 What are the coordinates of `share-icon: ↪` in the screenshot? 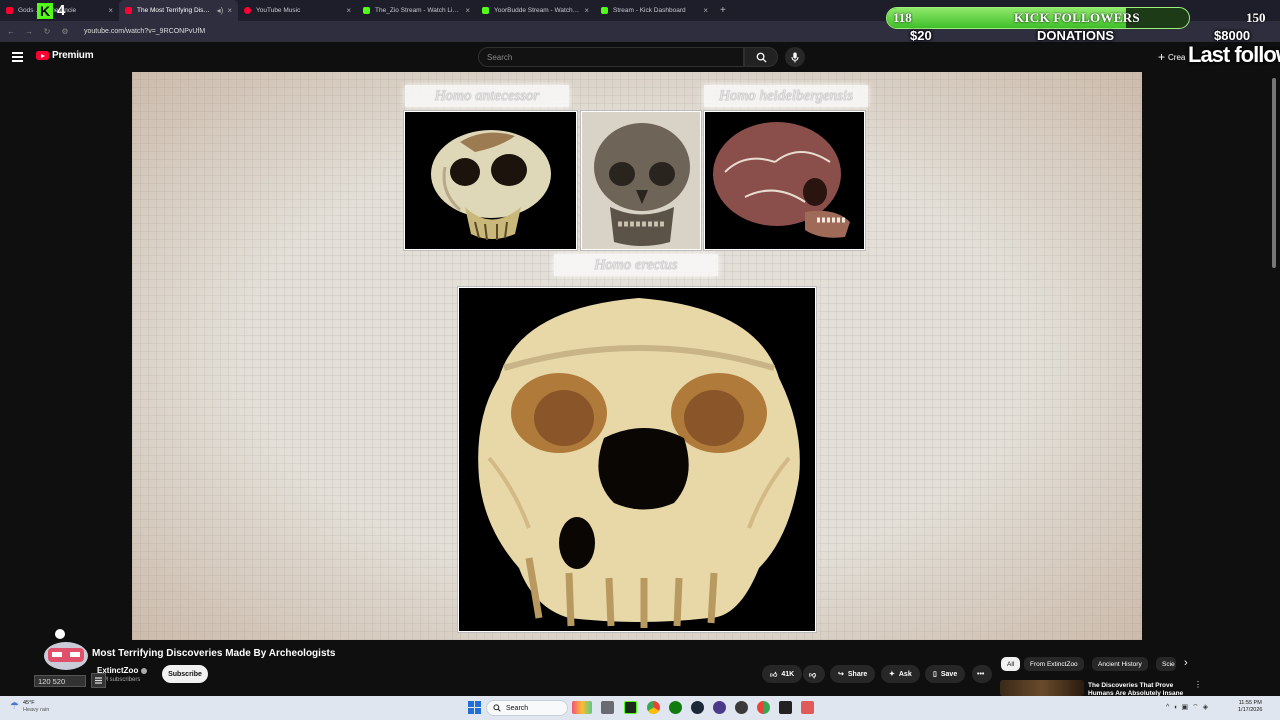 It's located at (841, 674).